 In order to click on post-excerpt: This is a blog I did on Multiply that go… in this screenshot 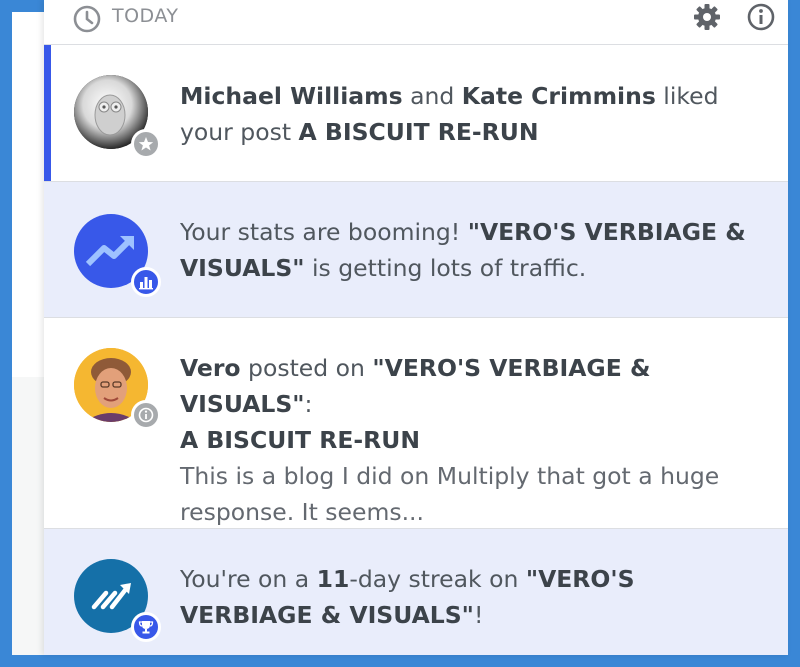, I will do `click(450, 494)`.